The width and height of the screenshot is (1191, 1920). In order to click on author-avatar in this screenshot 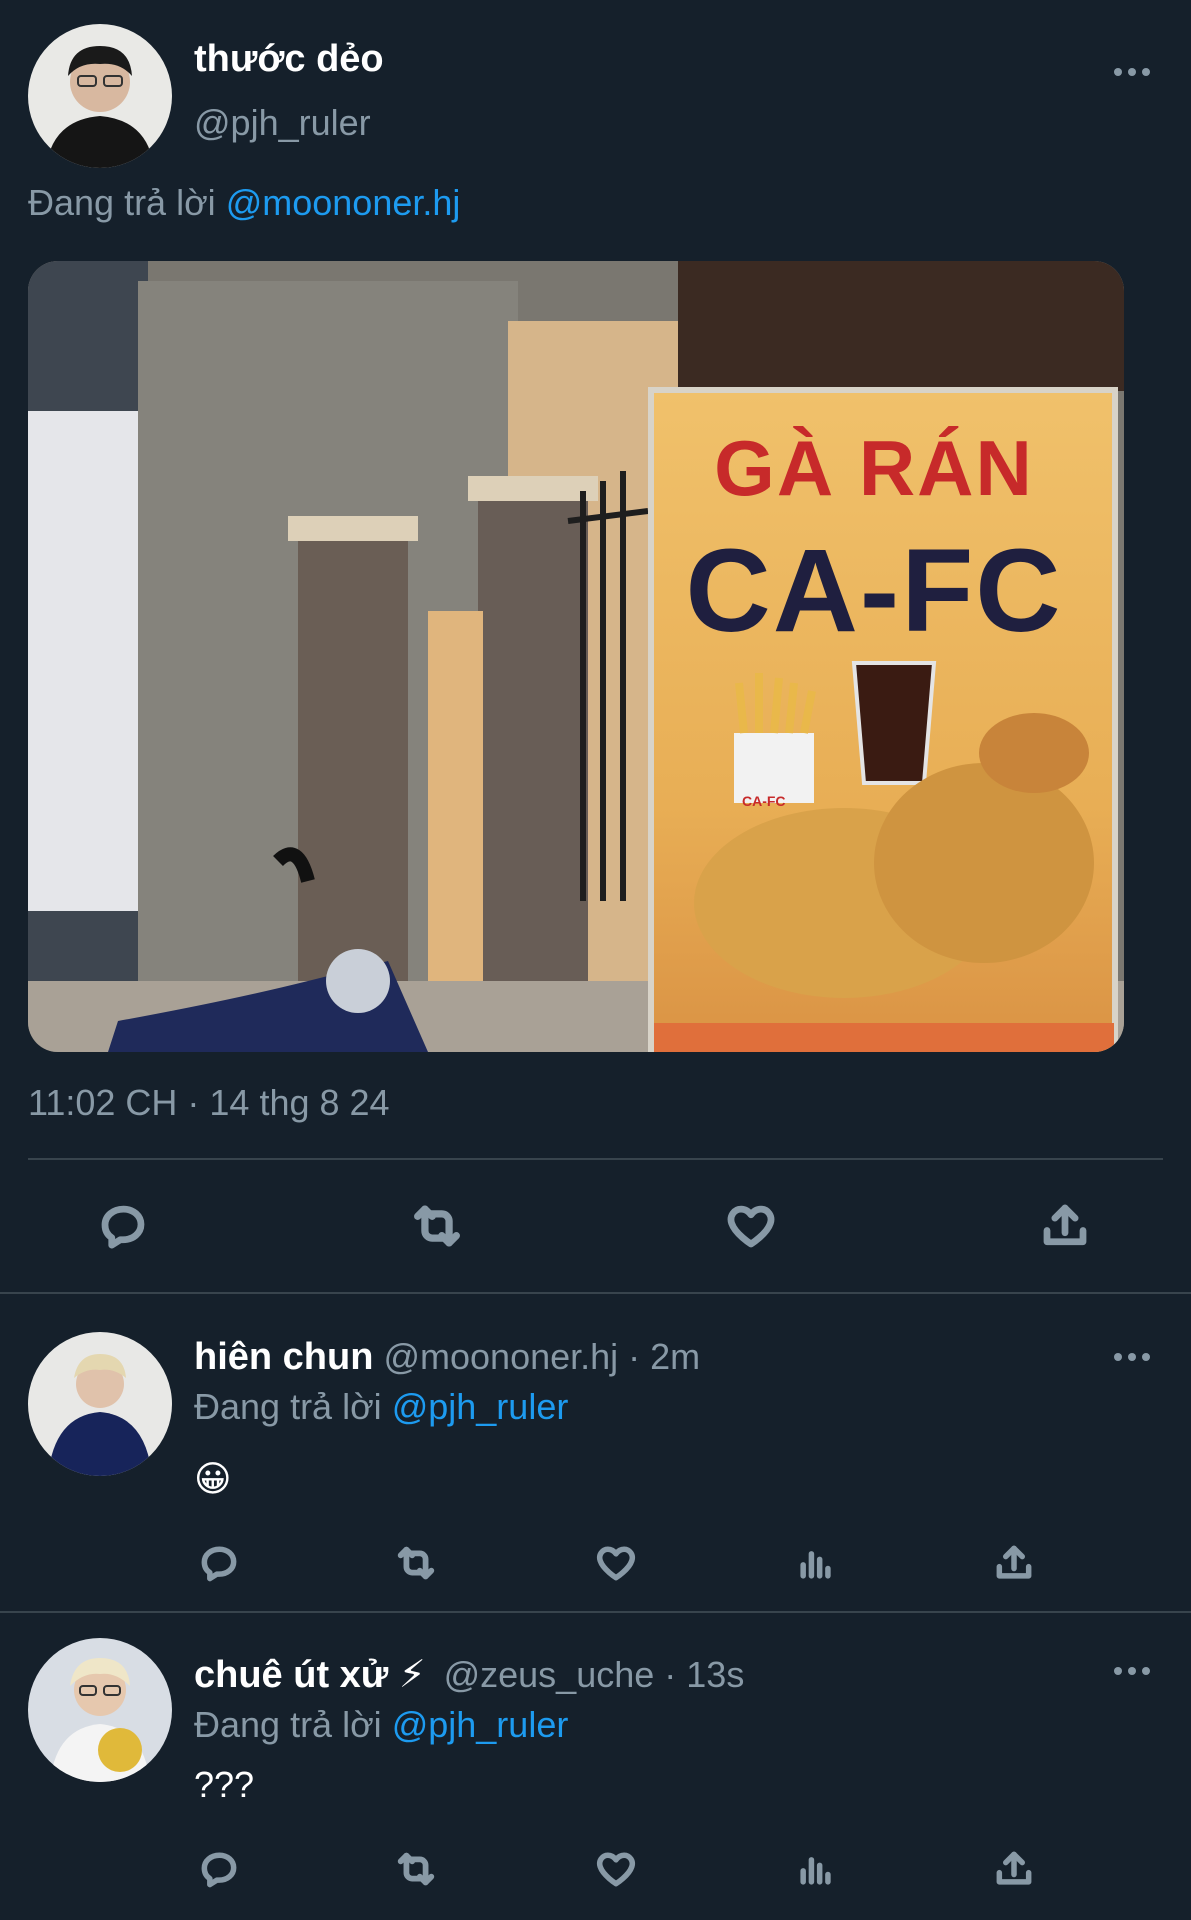, I will do `click(100, 96)`.